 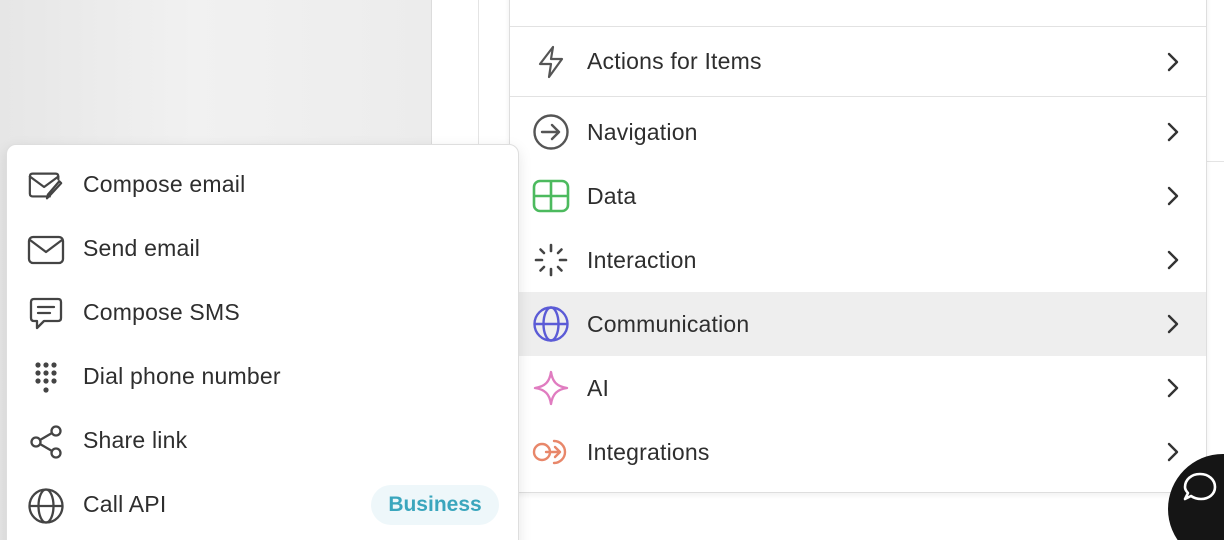 What do you see at coordinates (858, 96) in the screenshot?
I see `menu-divider` at bounding box center [858, 96].